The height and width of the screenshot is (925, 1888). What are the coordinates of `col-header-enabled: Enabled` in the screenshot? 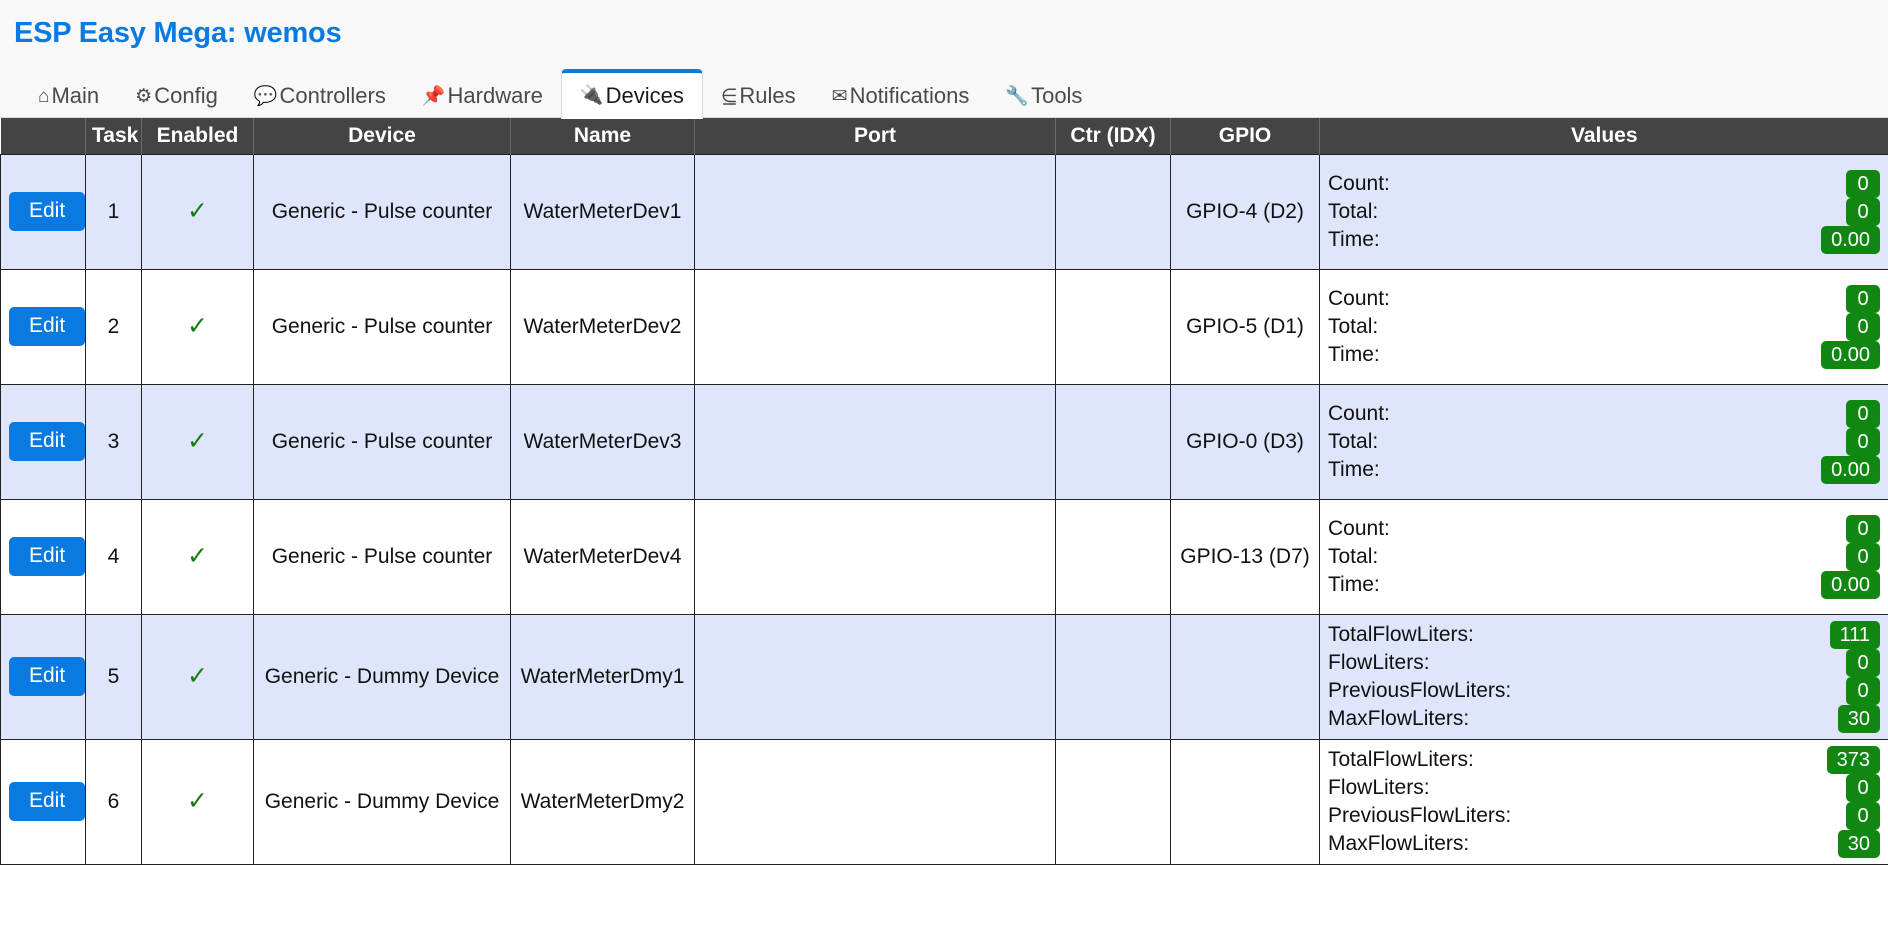 It's located at (197, 136).